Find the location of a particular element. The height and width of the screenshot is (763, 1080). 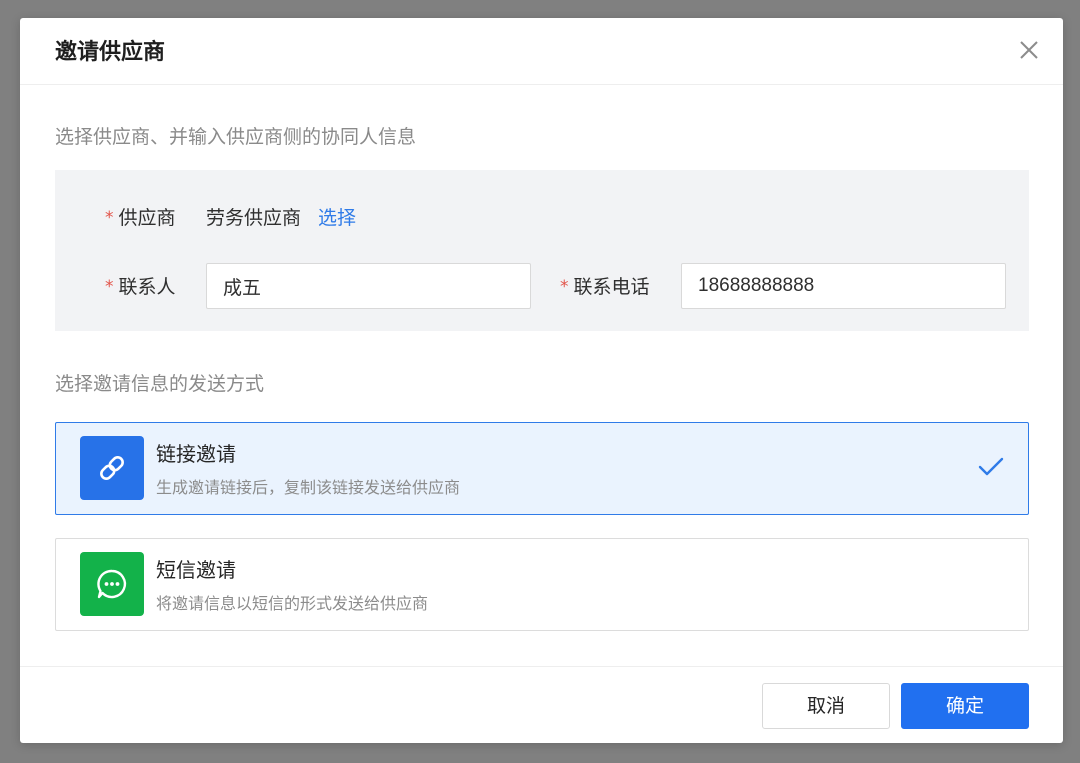

supplier-label: * 供应商 is located at coordinates (140, 218).